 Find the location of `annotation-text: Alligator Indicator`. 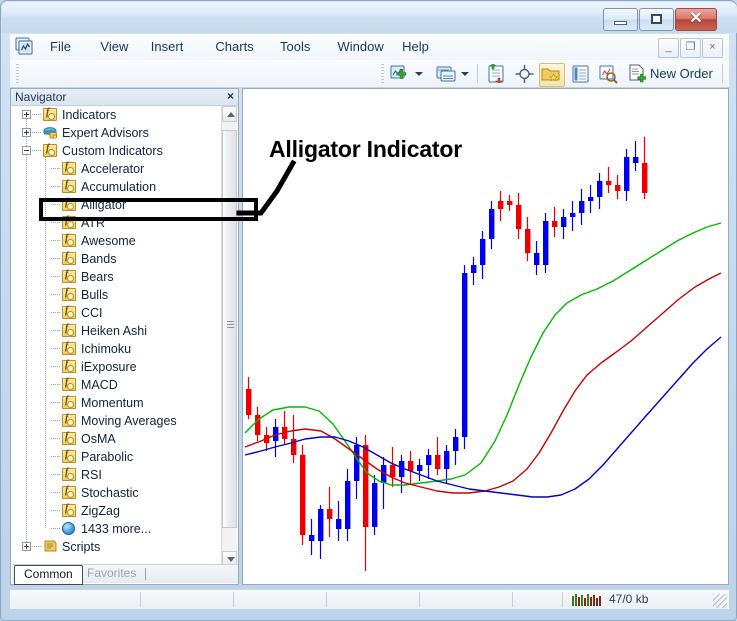

annotation-text: Alligator Indicator is located at coordinates (365, 149).